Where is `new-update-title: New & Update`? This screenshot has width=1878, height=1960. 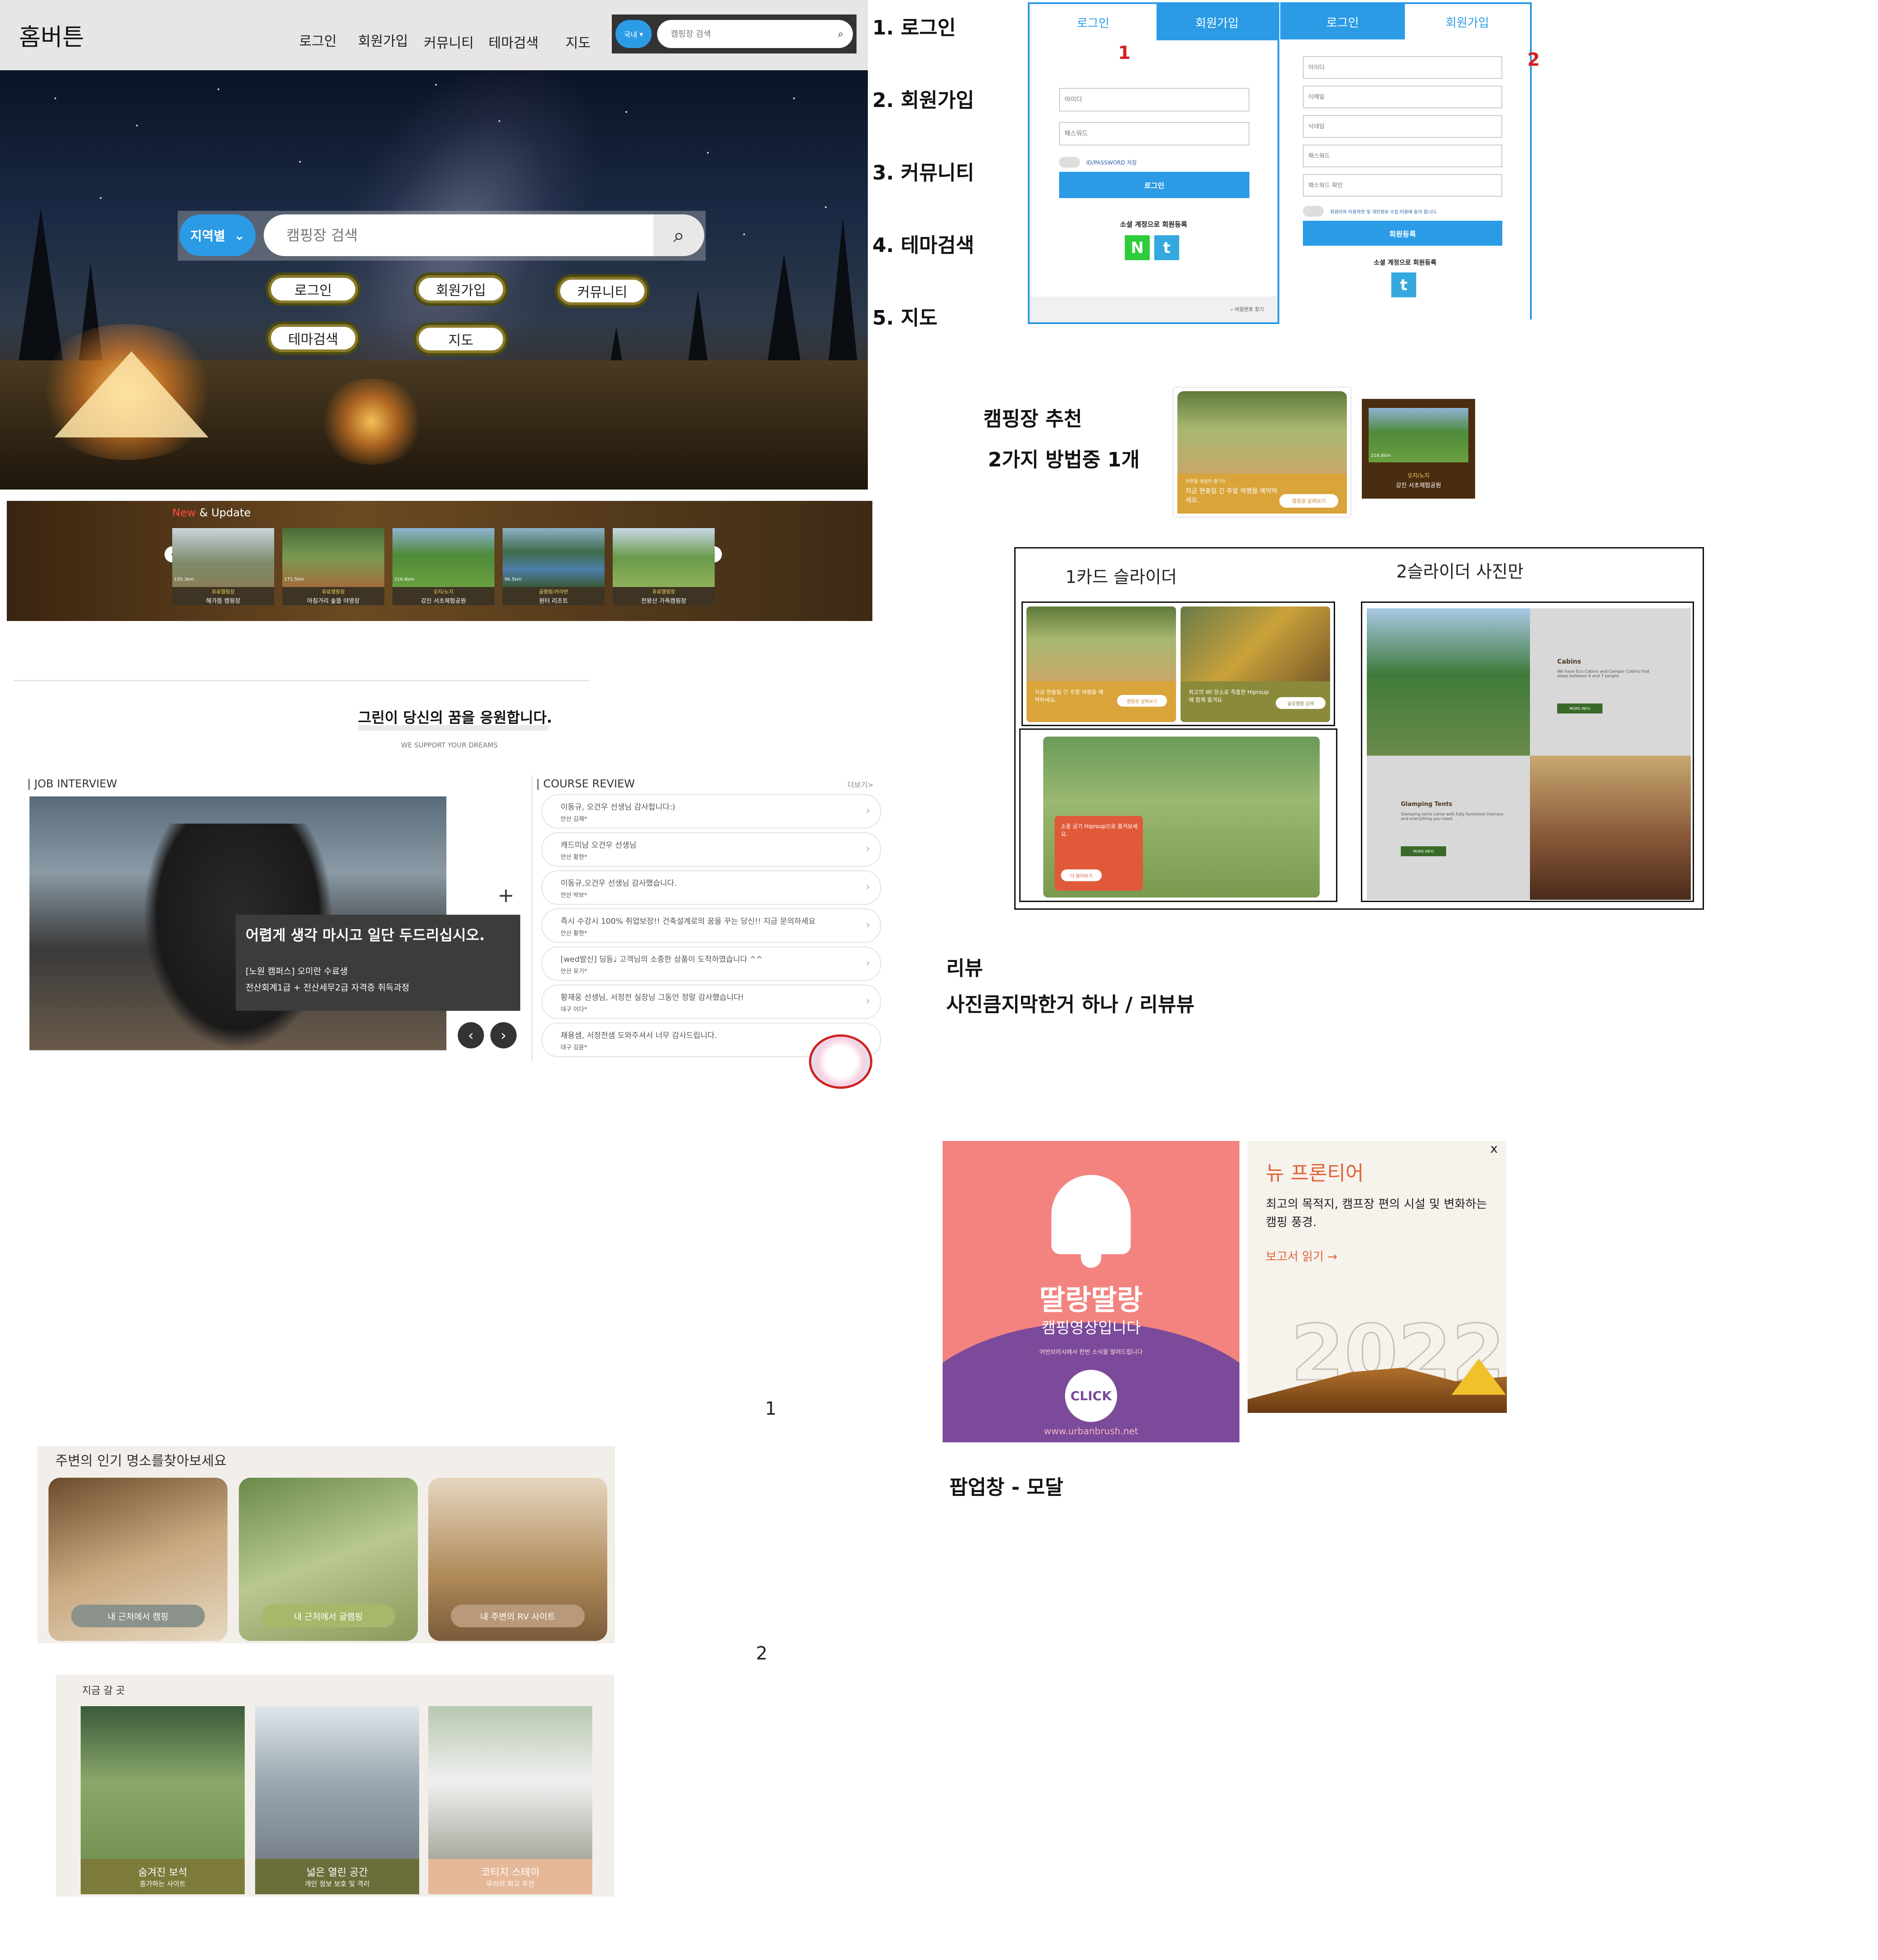
new-update-title: New & Update is located at coordinates (212, 512).